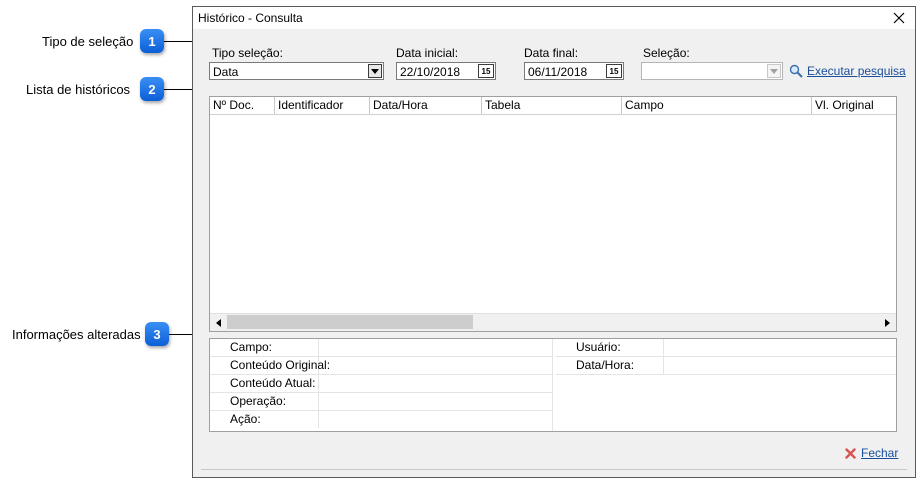  Describe the element at coordinates (152, 89) in the screenshot. I see `callout-badge-2: 2` at that location.